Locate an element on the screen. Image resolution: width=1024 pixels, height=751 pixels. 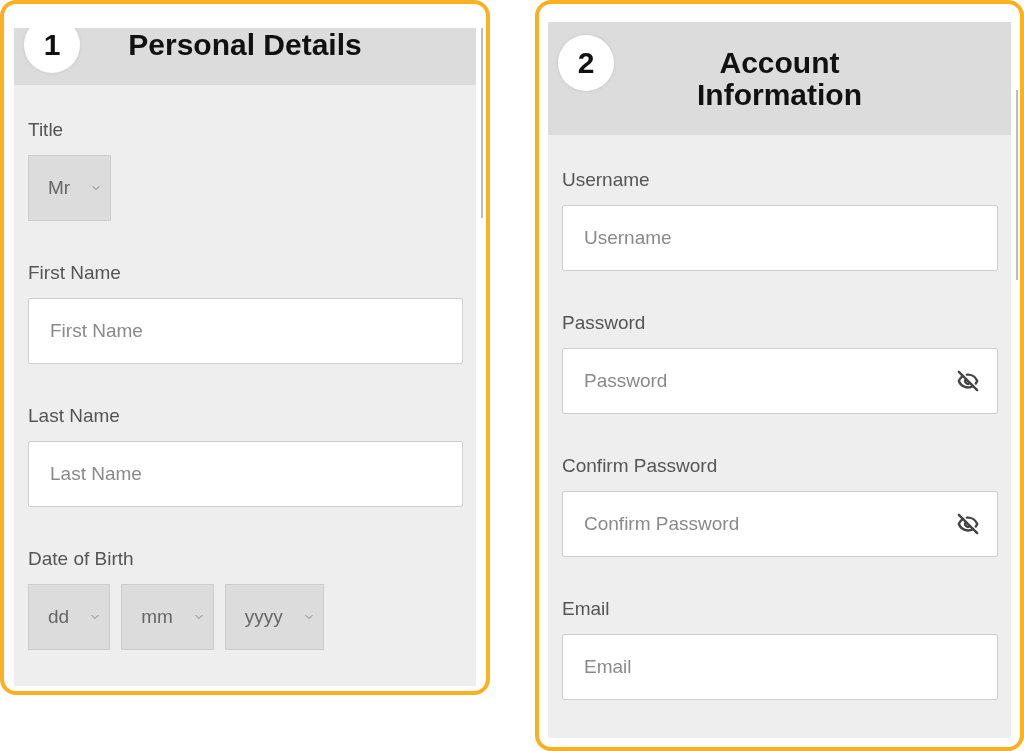
field-label: Email is located at coordinates (586, 609).